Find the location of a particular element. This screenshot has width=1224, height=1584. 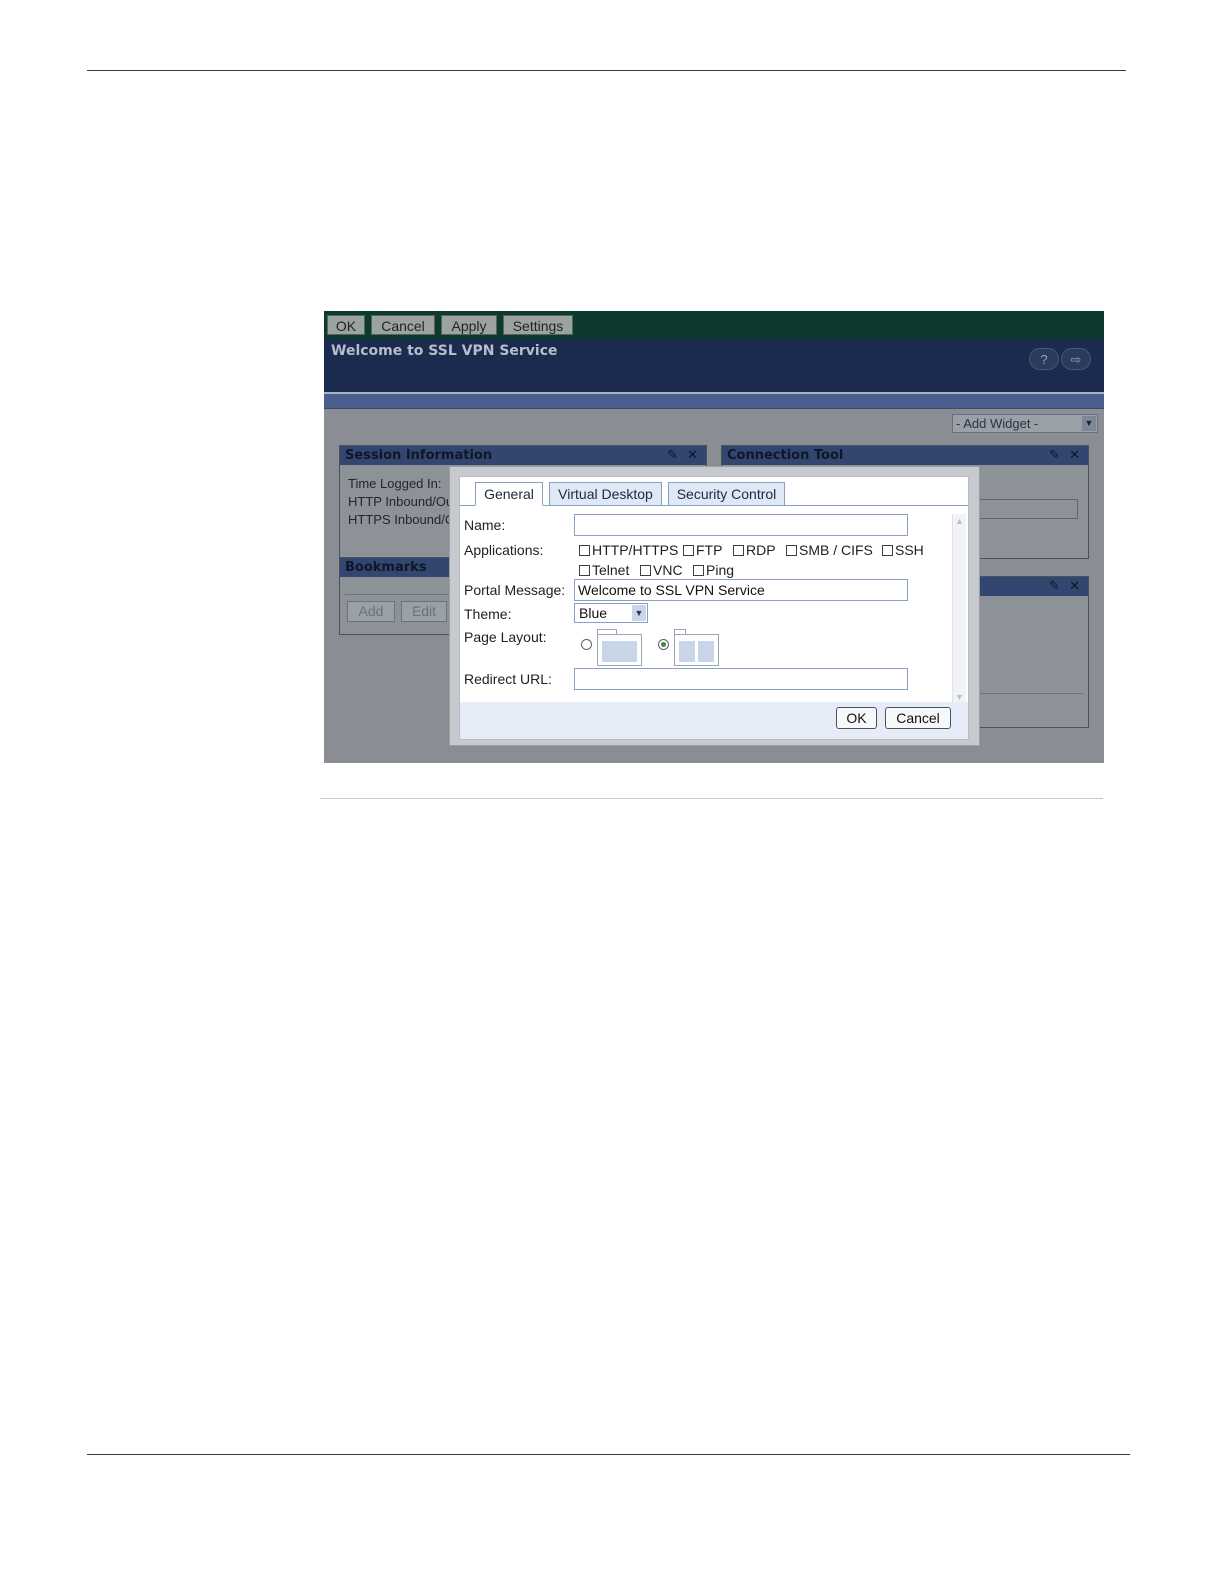

dialog-scrollbar: ▲ ▼ is located at coordinates (959, 609).